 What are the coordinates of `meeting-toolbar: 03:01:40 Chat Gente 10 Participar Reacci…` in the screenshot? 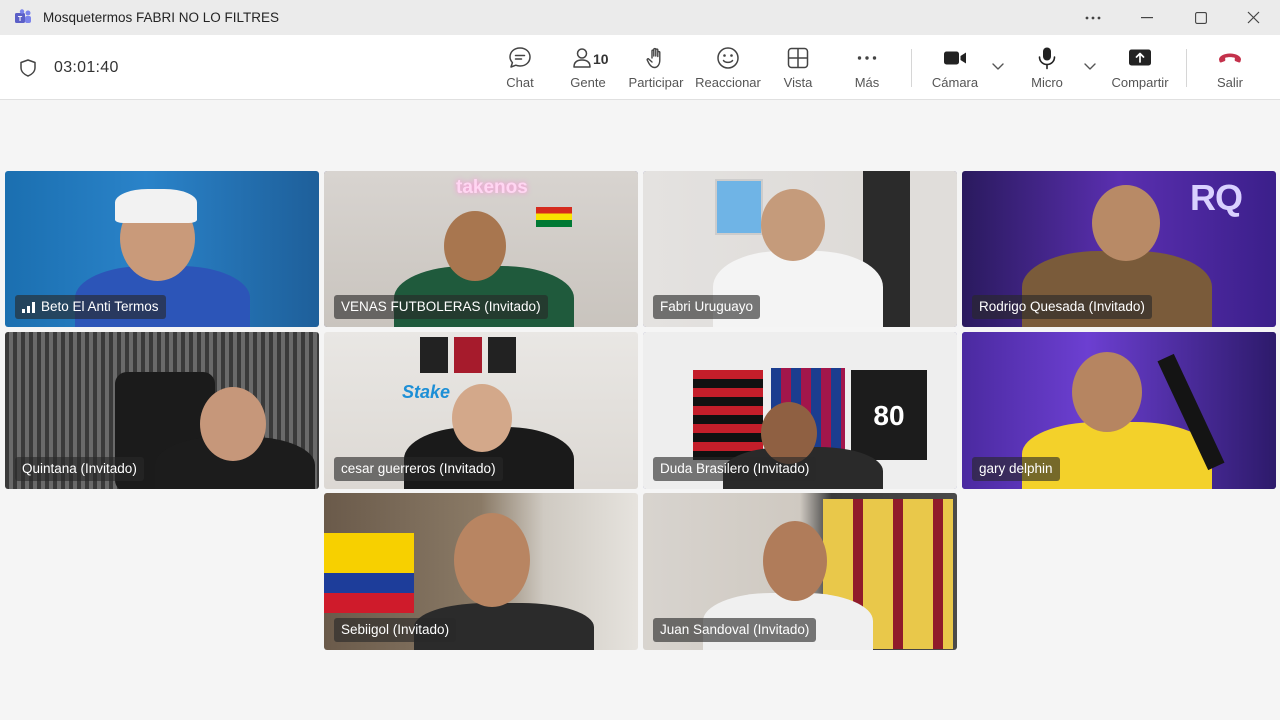 It's located at (640, 67).